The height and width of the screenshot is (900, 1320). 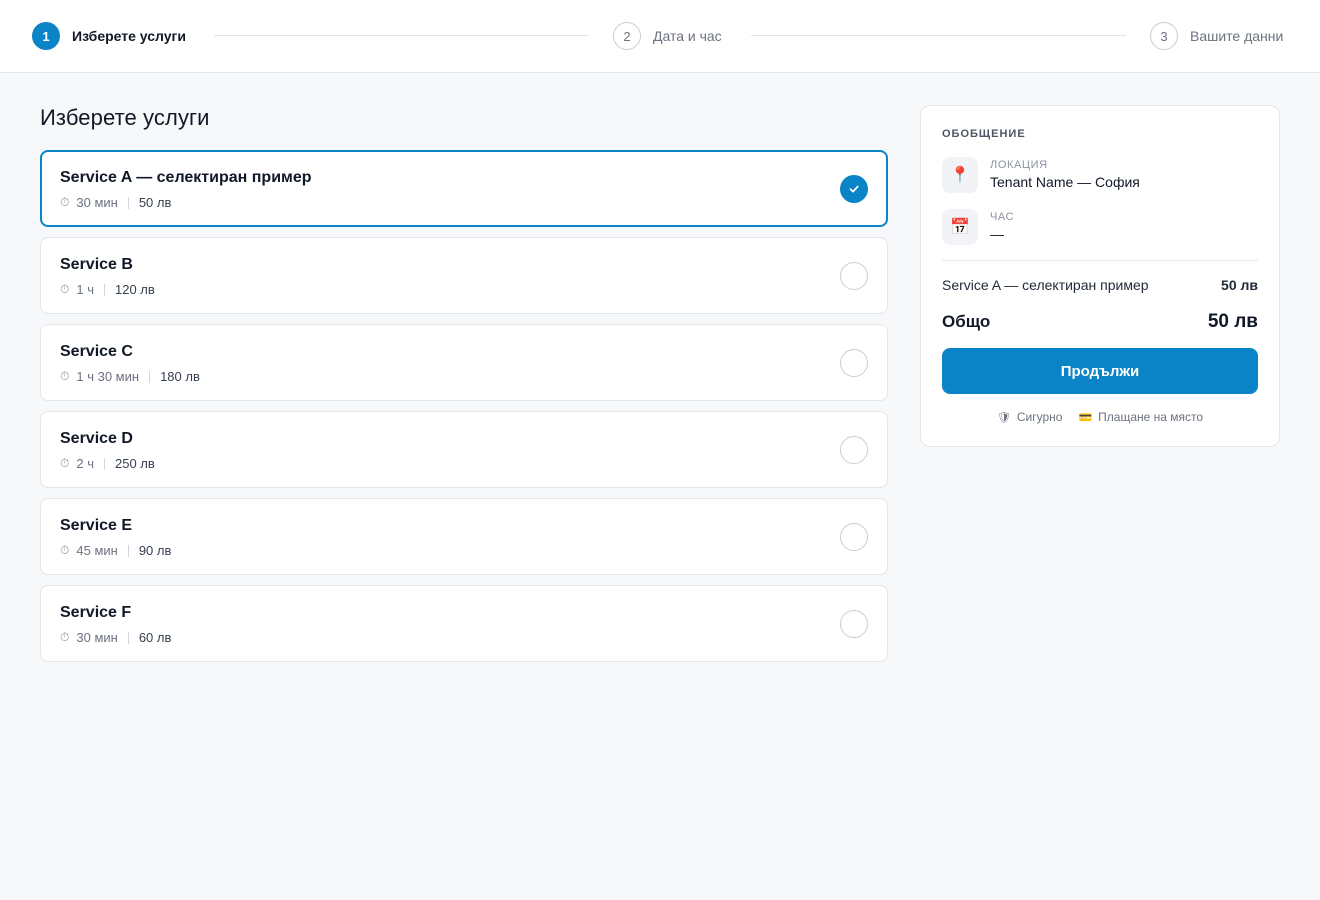 I want to click on service-radio-selected, so click(x=854, y=189).